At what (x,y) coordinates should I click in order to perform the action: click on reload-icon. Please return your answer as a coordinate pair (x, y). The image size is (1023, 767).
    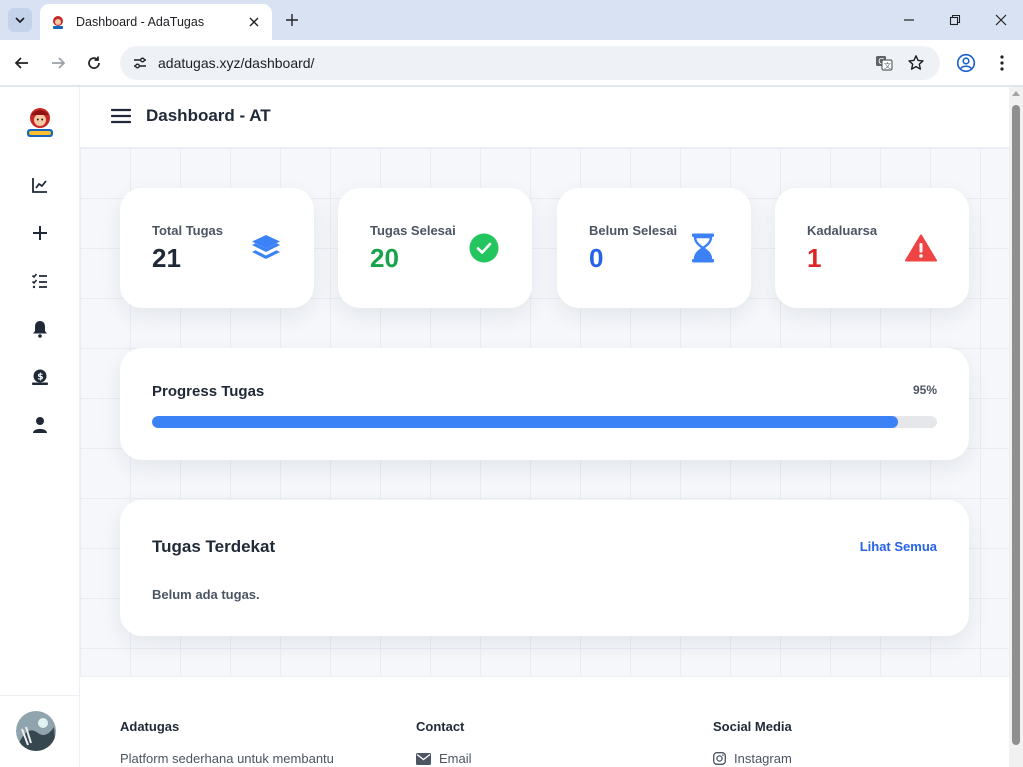
    Looking at the image, I should click on (94, 63).